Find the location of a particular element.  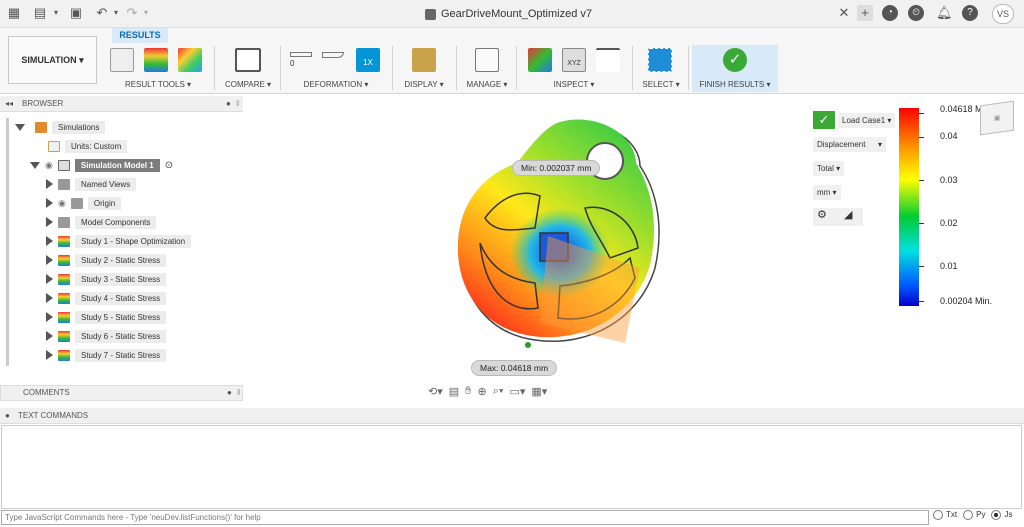

result-tools-label: RESULT TOOLS ▾ is located at coordinates (158, 84).